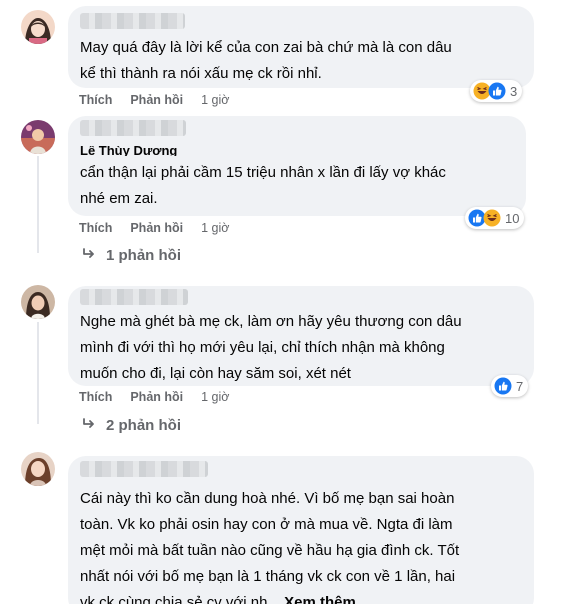 The height and width of the screenshot is (604, 580). I want to click on view-replies-link: 2 phản hồi, so click(131, 425).